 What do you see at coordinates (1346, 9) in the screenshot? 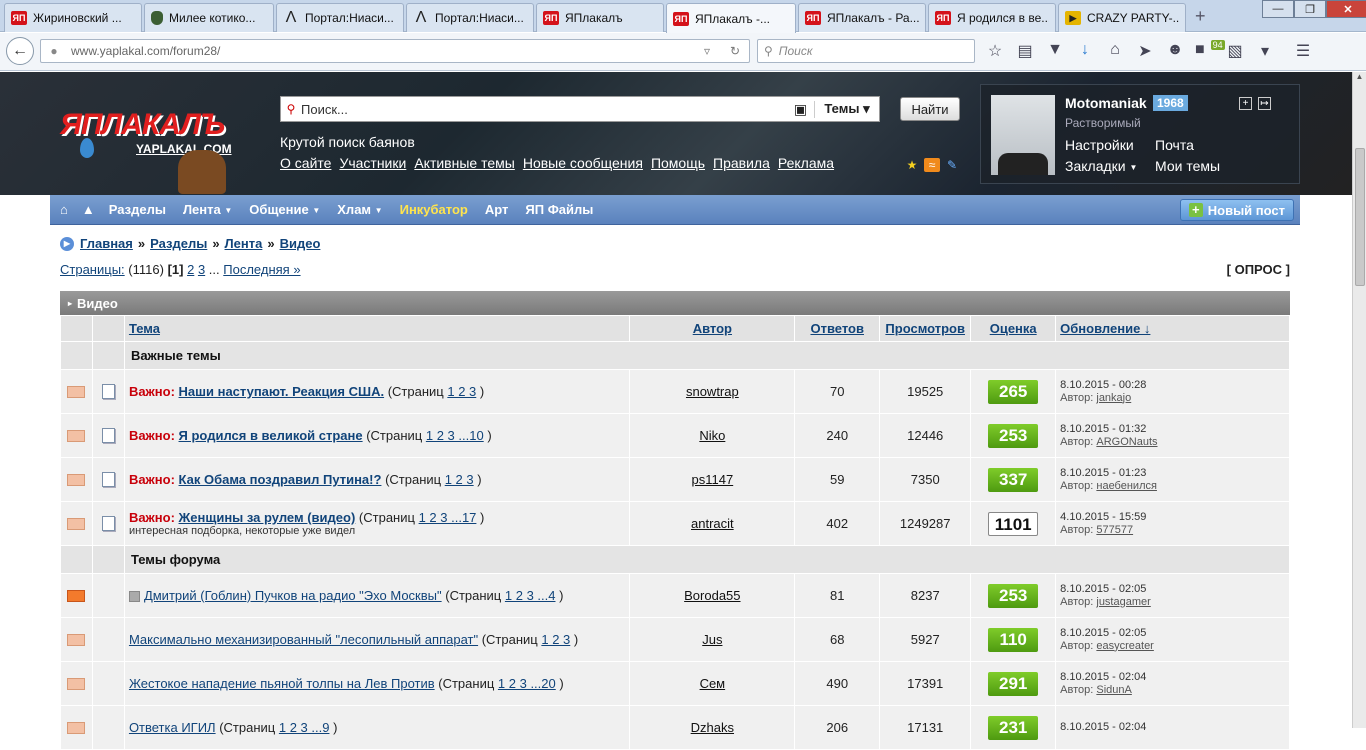
I see `close-window-button: ✕` at bounding box center [1346, 9].